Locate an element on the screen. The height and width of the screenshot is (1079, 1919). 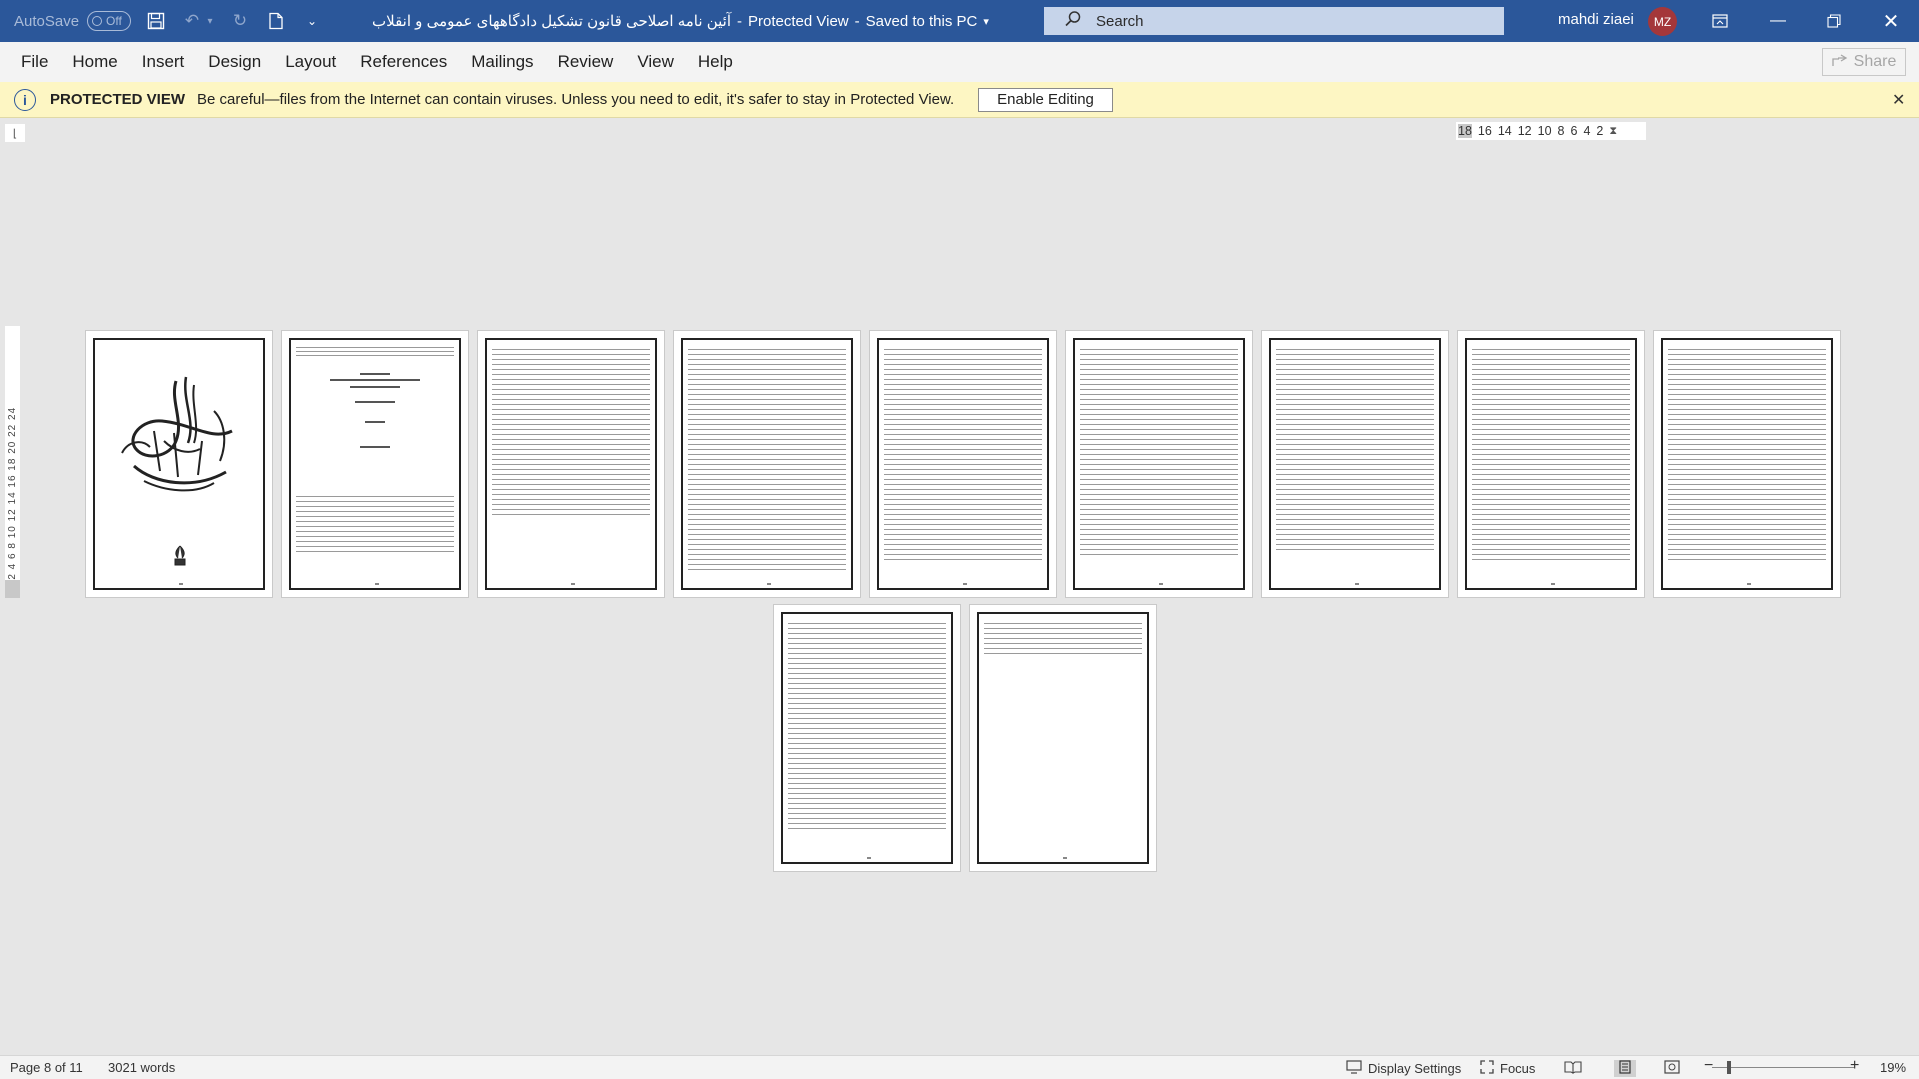
indent-marker-icon: ⧗ is located at coordinates (1613, 131).